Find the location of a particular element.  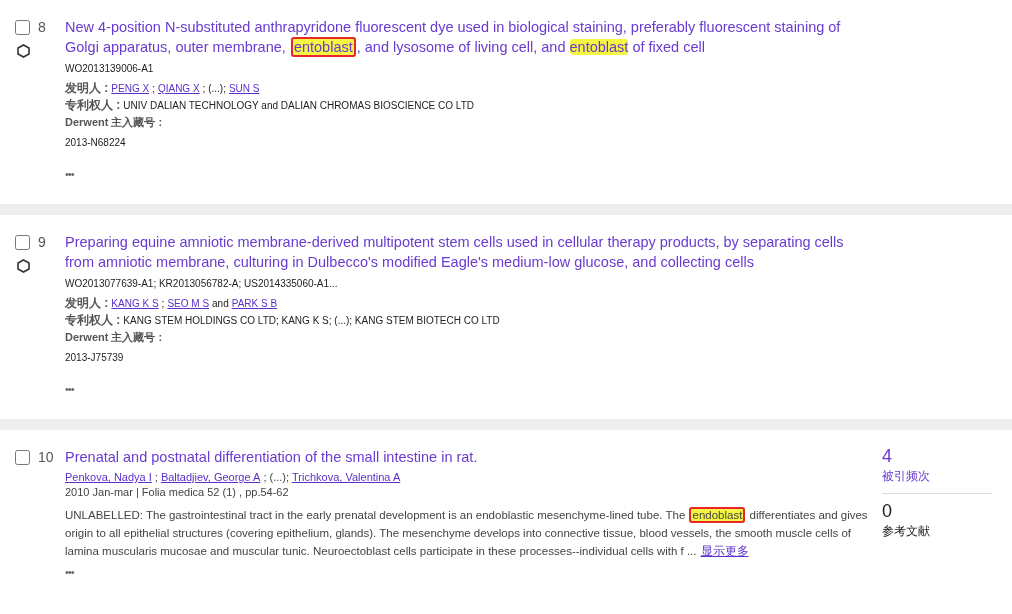

assignees-line: 专利权人 : KANG STEM HOLDINGS CO LTD; KANG K S; (...); KANG STEM BIOTECH CO LTD is located at coordinates (283, 320).